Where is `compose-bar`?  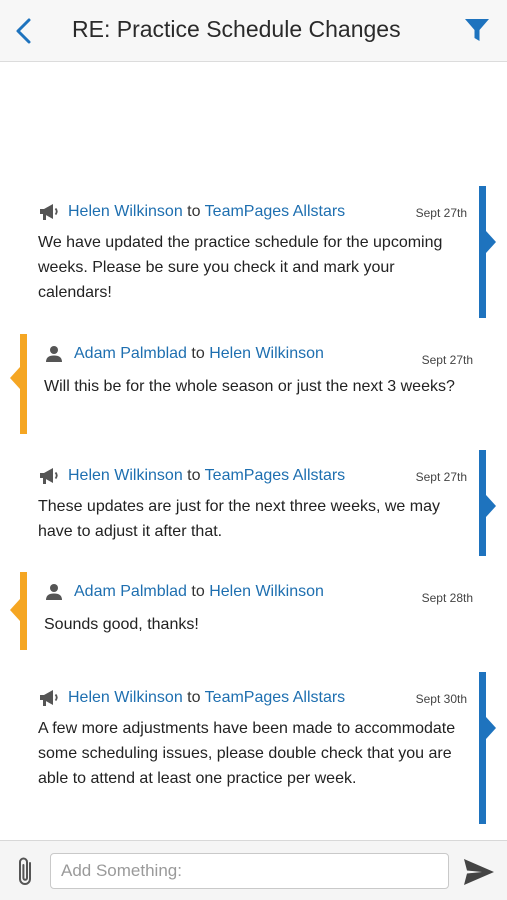 compose-bar is located at coordinates (253, 870).